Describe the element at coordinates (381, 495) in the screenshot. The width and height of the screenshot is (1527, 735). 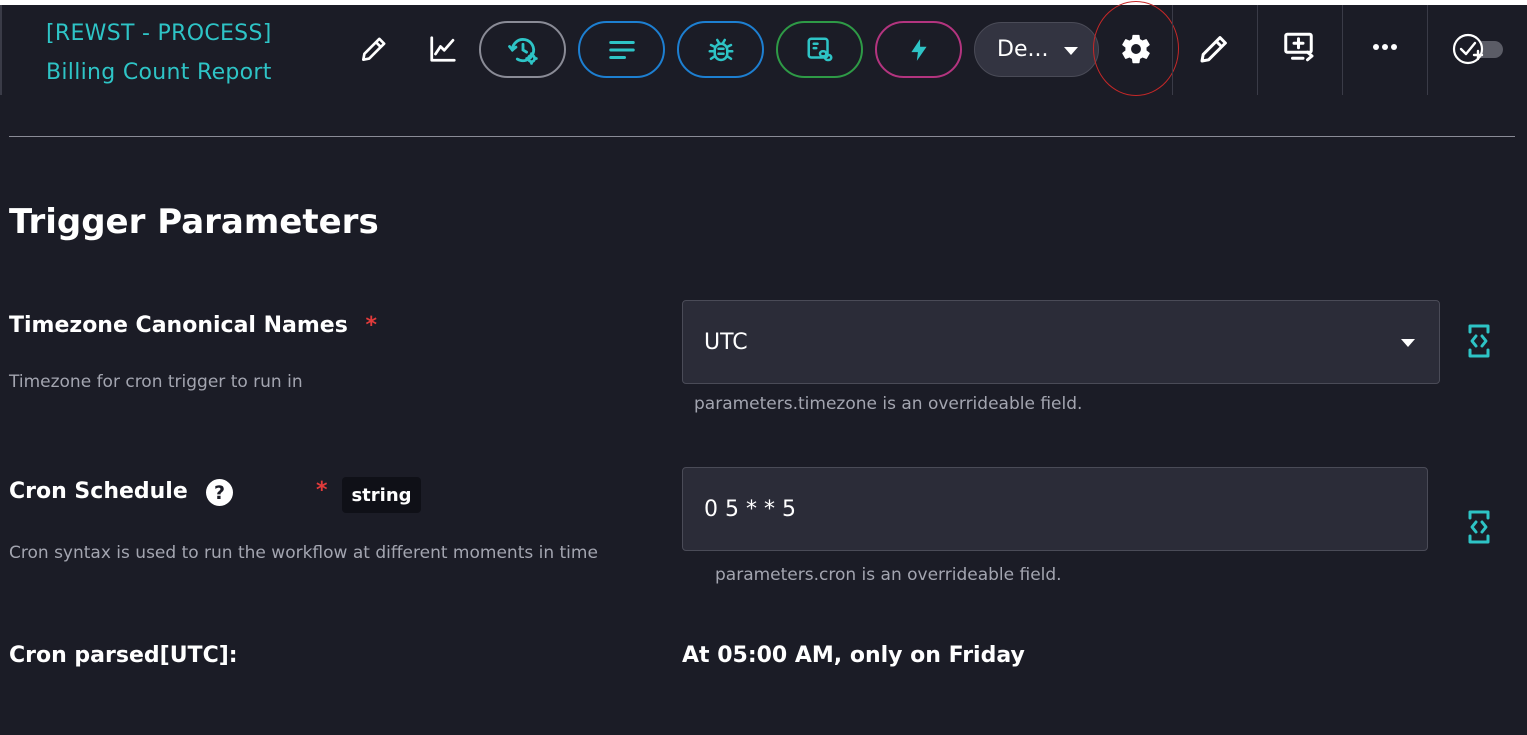
I see `type-badge: string` at that location.